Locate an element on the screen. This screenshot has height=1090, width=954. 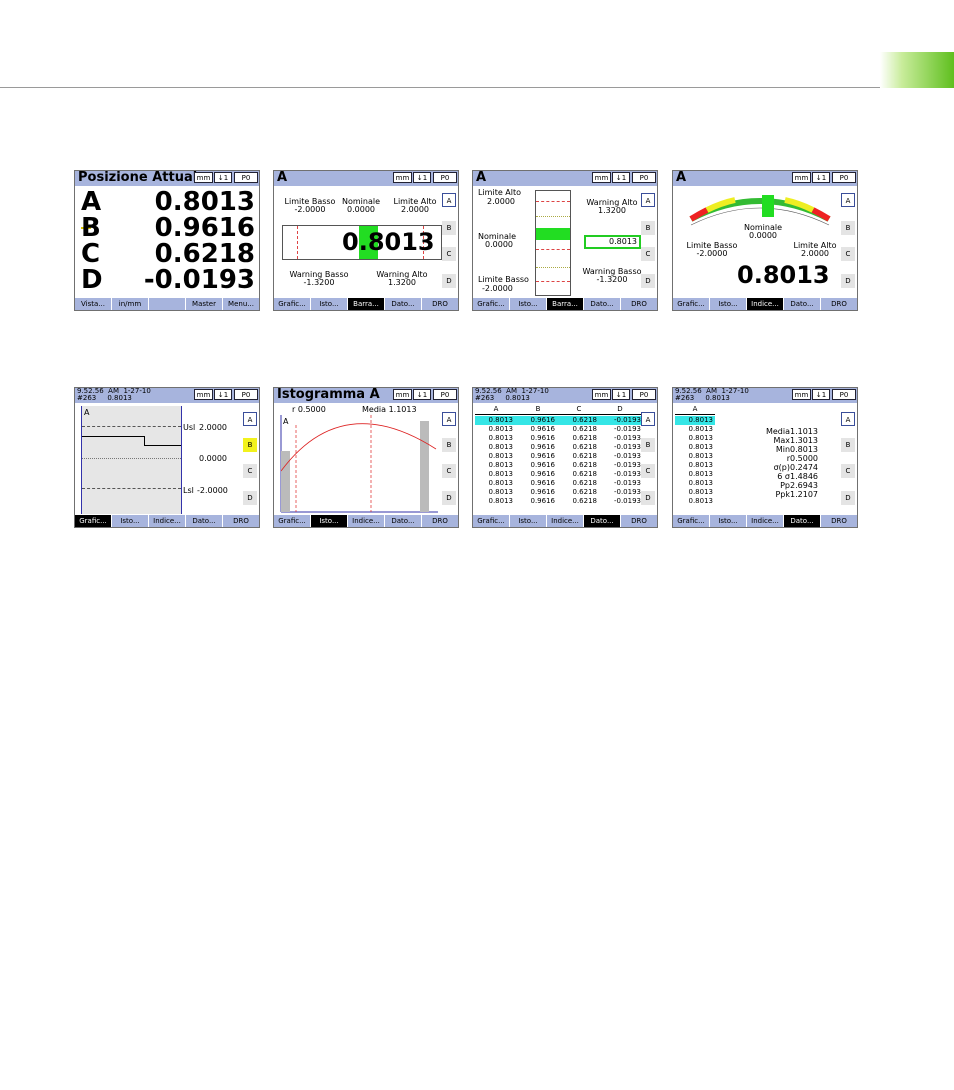
softkey-units: in/mm is located at coordinates (130, 304).